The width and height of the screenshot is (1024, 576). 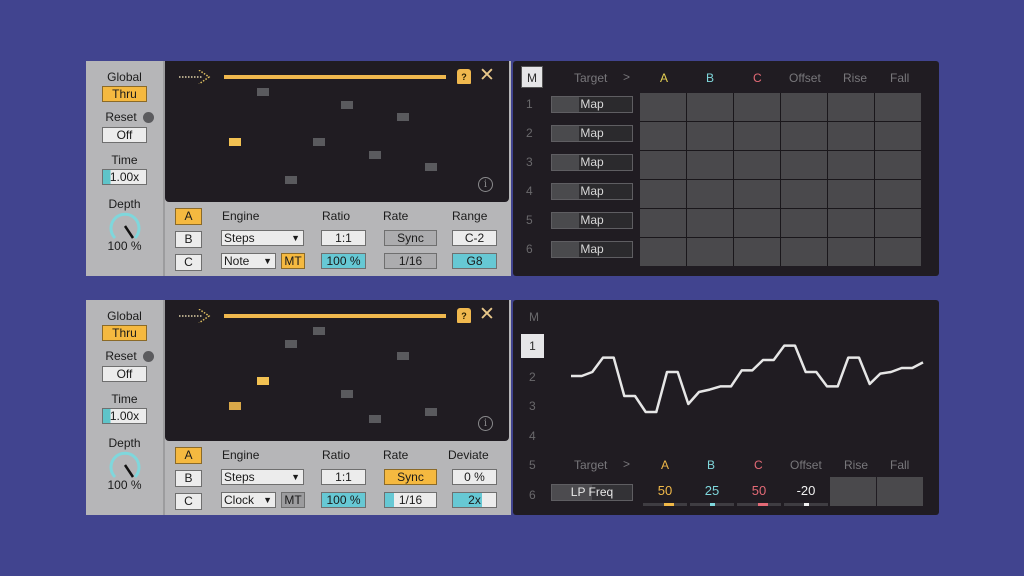 What do you see at coordinates (337, 131) in the screenshot?
I see `step-sequencer: ? ✕ i` at bounding box center [337, 131].